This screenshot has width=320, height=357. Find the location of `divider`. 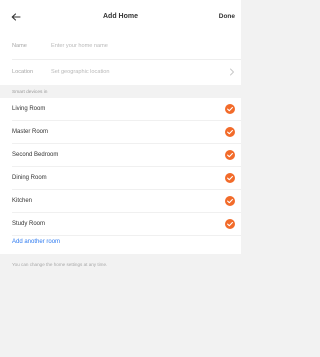

divider is located at coordinates (126, 235).